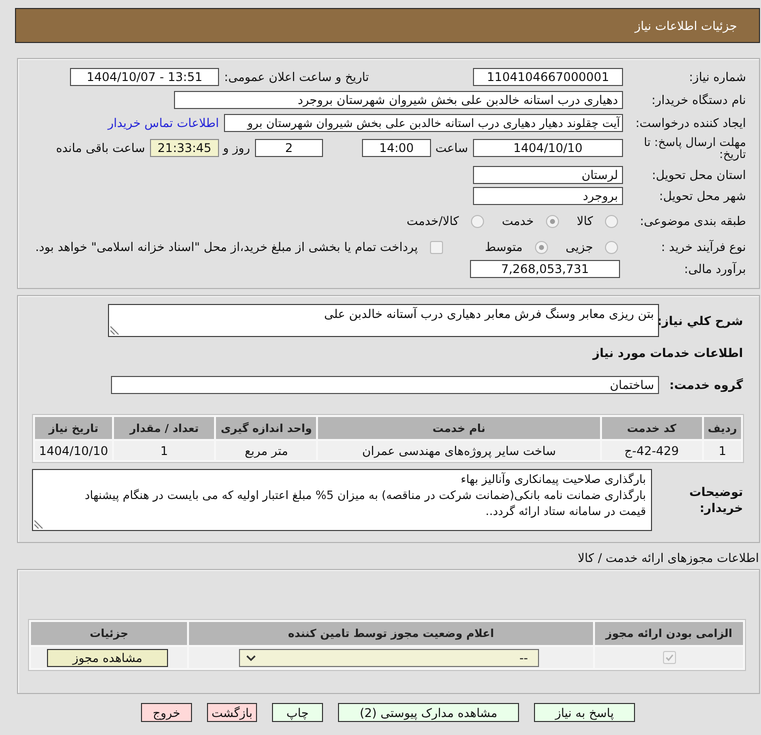  What do you see at coordinates (669, 633) in the screenshot?
I see `column-header: الزامی بودن ارائه مجوز` at bounding box center [669, 633].